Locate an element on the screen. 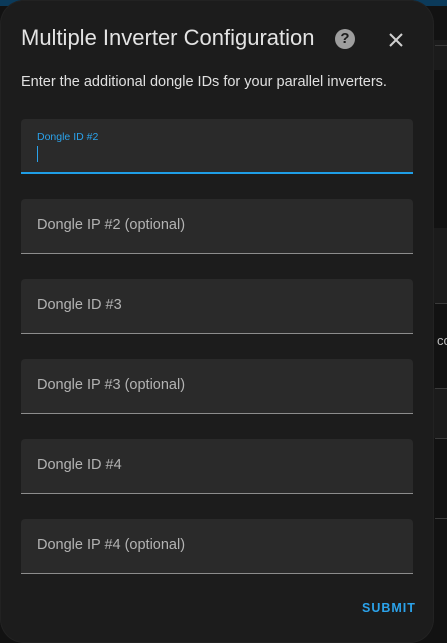 The image size is (447, 643). field-label: Dongle ID #3 is located at coordinates (79, 305).